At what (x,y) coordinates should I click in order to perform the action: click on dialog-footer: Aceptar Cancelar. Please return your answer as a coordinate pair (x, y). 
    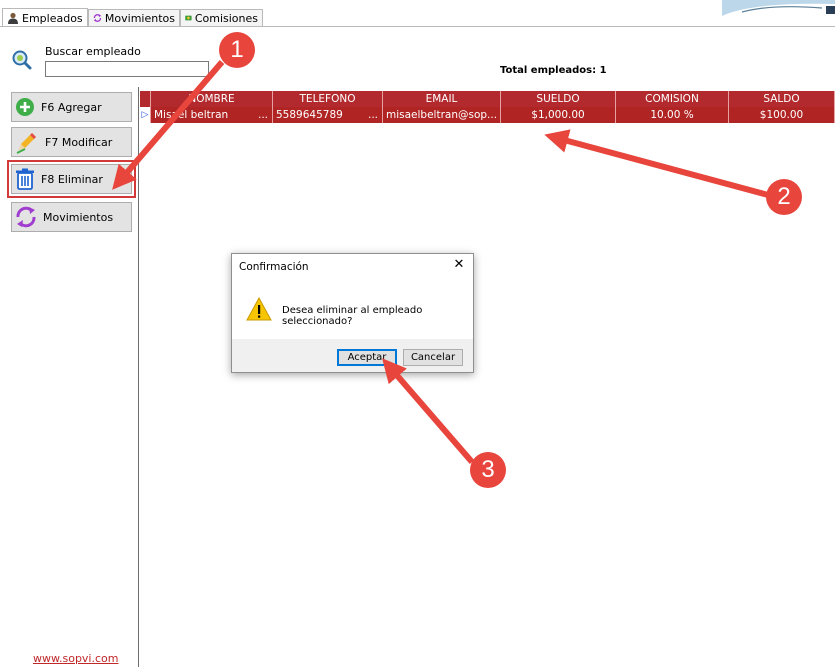
    Looking at the image, I should click on (352, 355).